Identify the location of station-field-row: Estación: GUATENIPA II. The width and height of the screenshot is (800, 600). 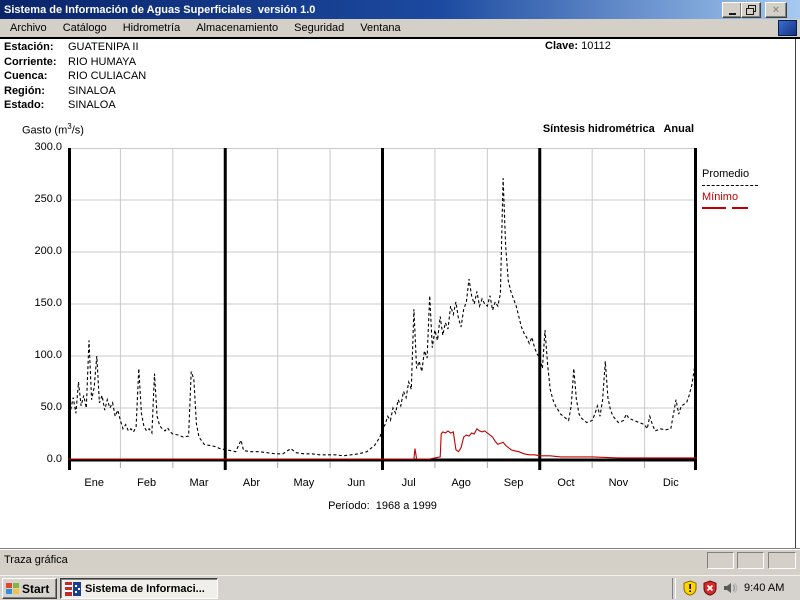
(75, 47).